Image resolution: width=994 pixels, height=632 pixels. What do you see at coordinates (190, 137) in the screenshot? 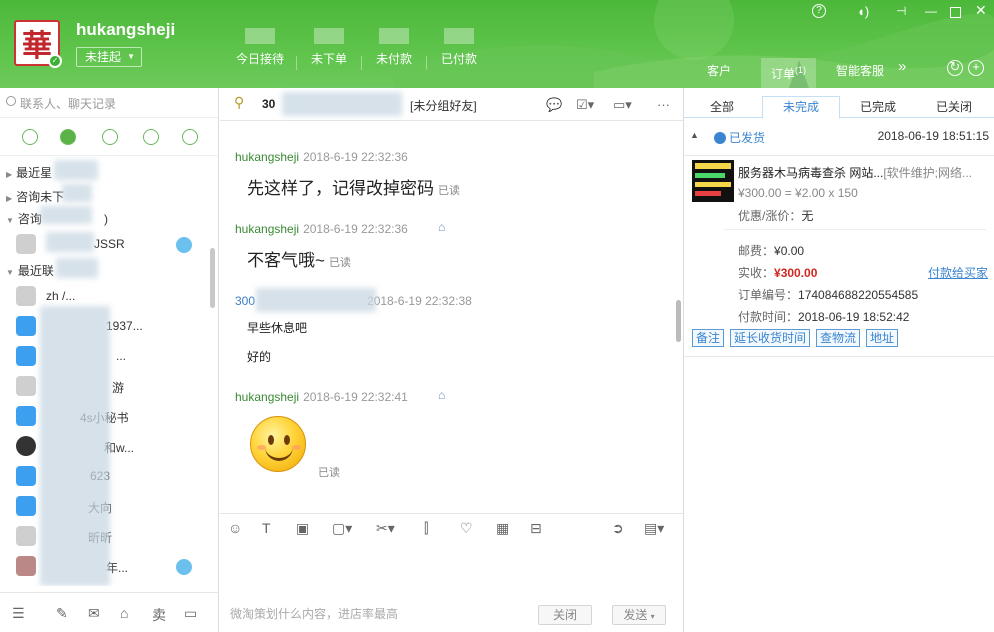
I see `org-tree-icon` at bounding box center [190, 137].